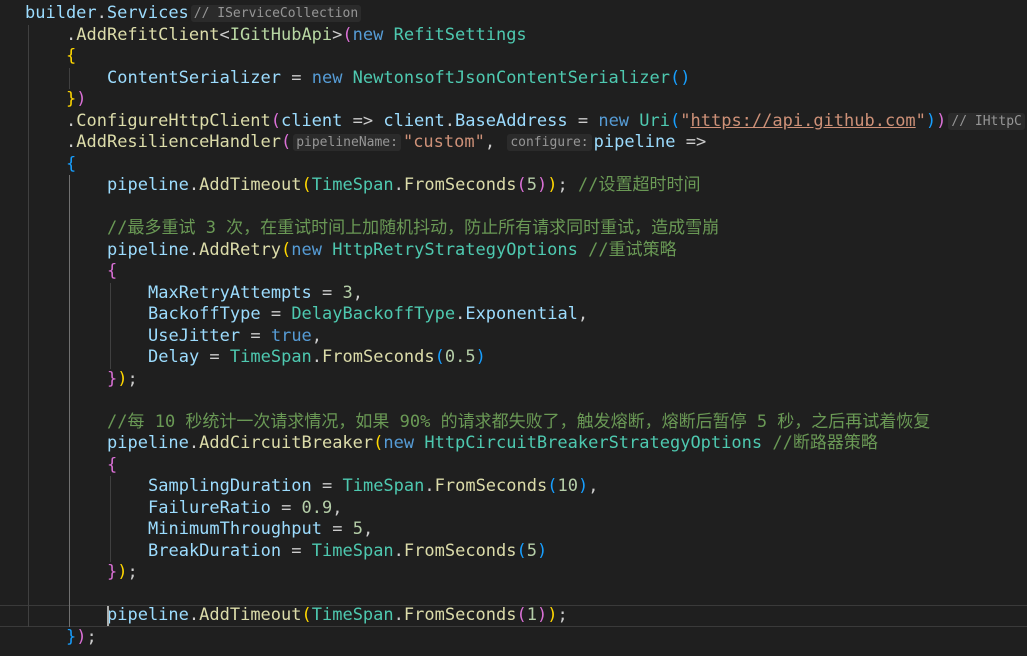 The image size is (1027, 656). I want to click on code-token: >, so click(337, 34).